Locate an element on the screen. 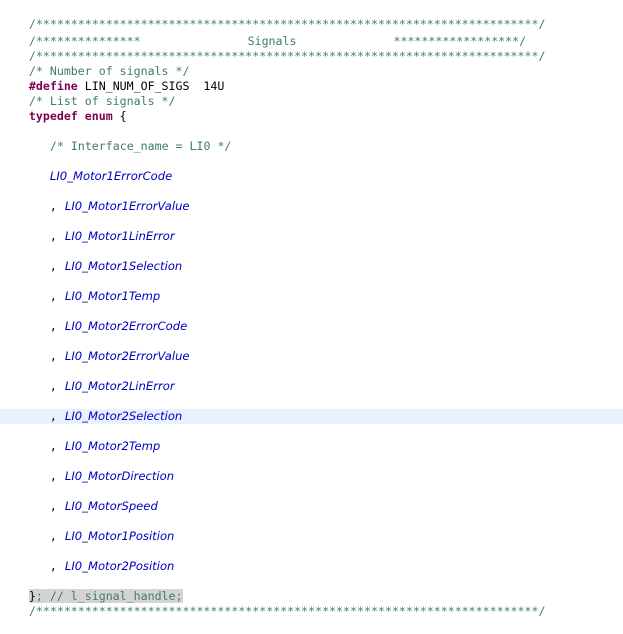 This screenshot has width=623, height=634. enum-constant: LI0_Motor2Temp is located at coordinates (112, 446).